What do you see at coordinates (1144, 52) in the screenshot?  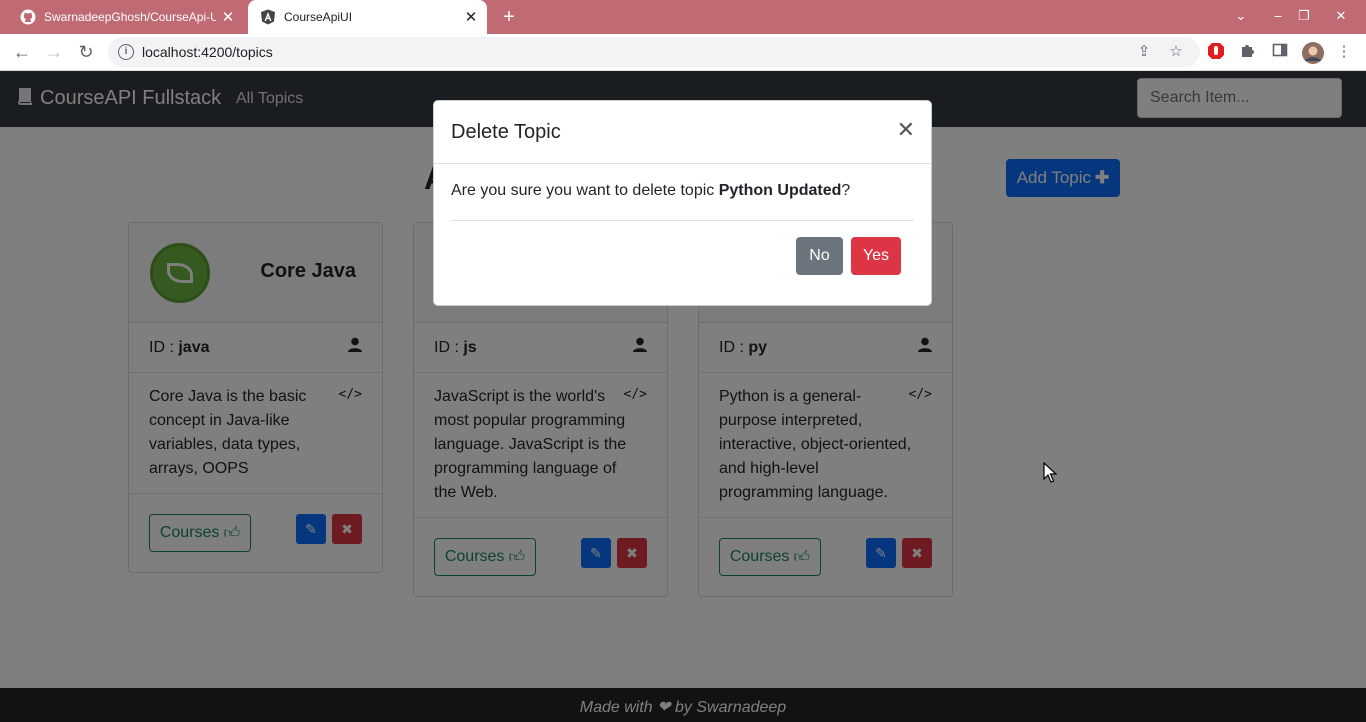 I see `share-icon: ⇪` at bounding box center [1144, 52].